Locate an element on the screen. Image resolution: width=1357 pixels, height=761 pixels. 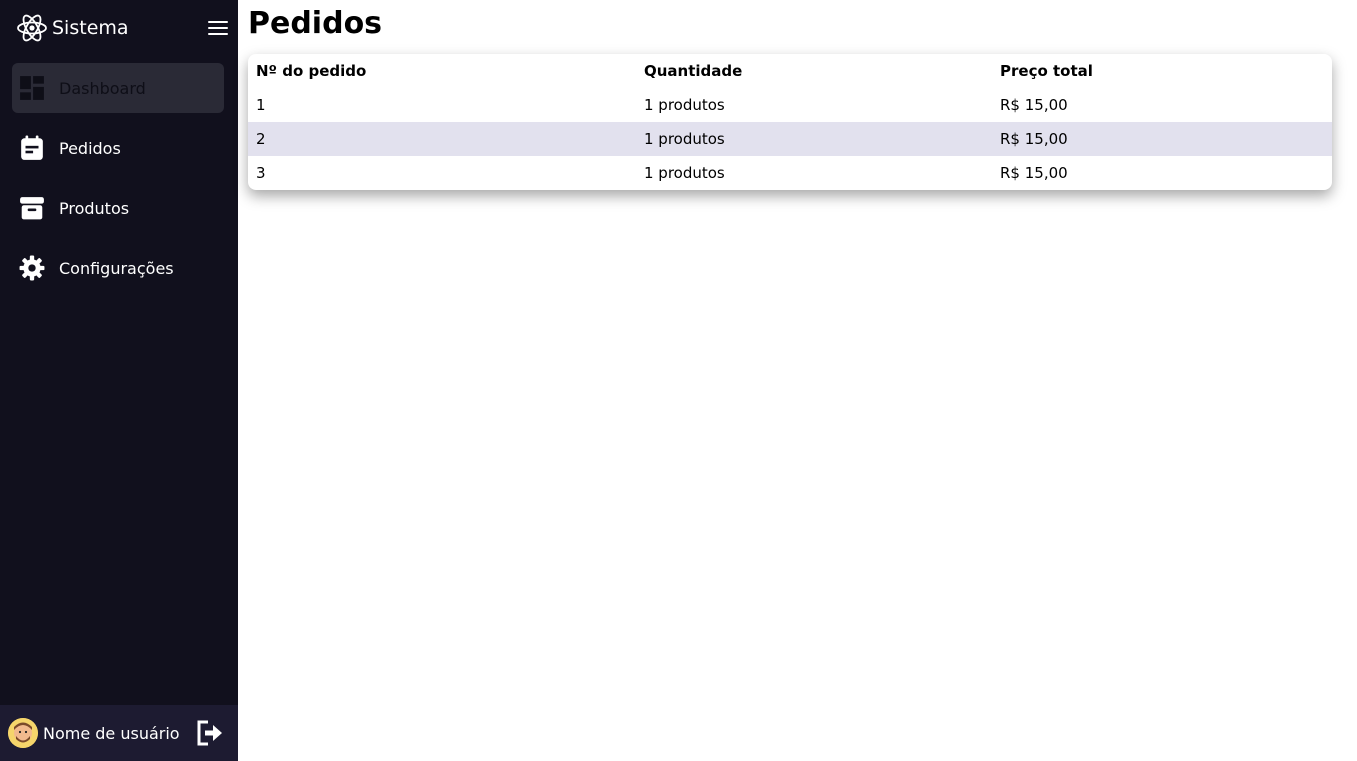
clipboard-icon is located at coordinates (32, 148).